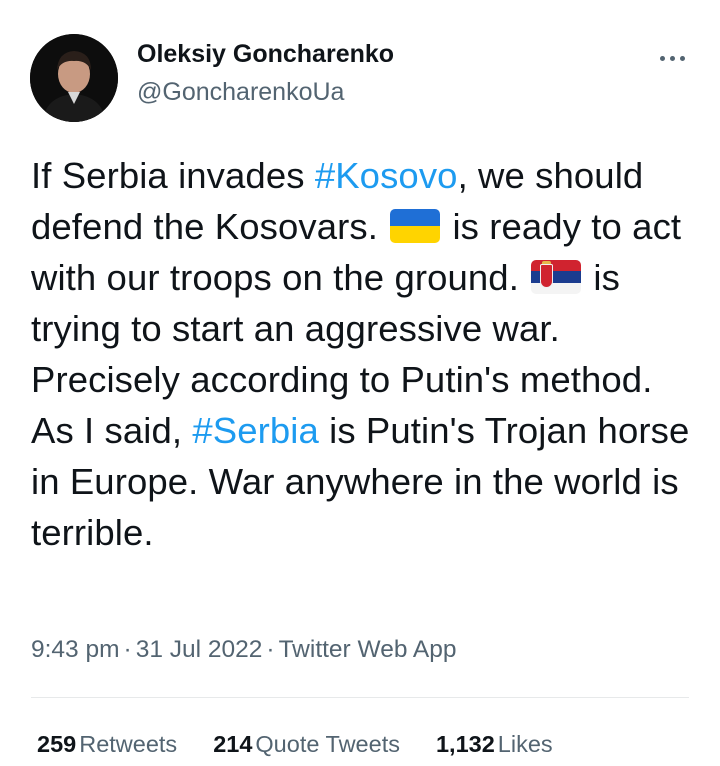 The image size is (720, 766). Describe the element at coordinates (525, 744) in the screenshot. I see `likes-label: Likes` at that location.